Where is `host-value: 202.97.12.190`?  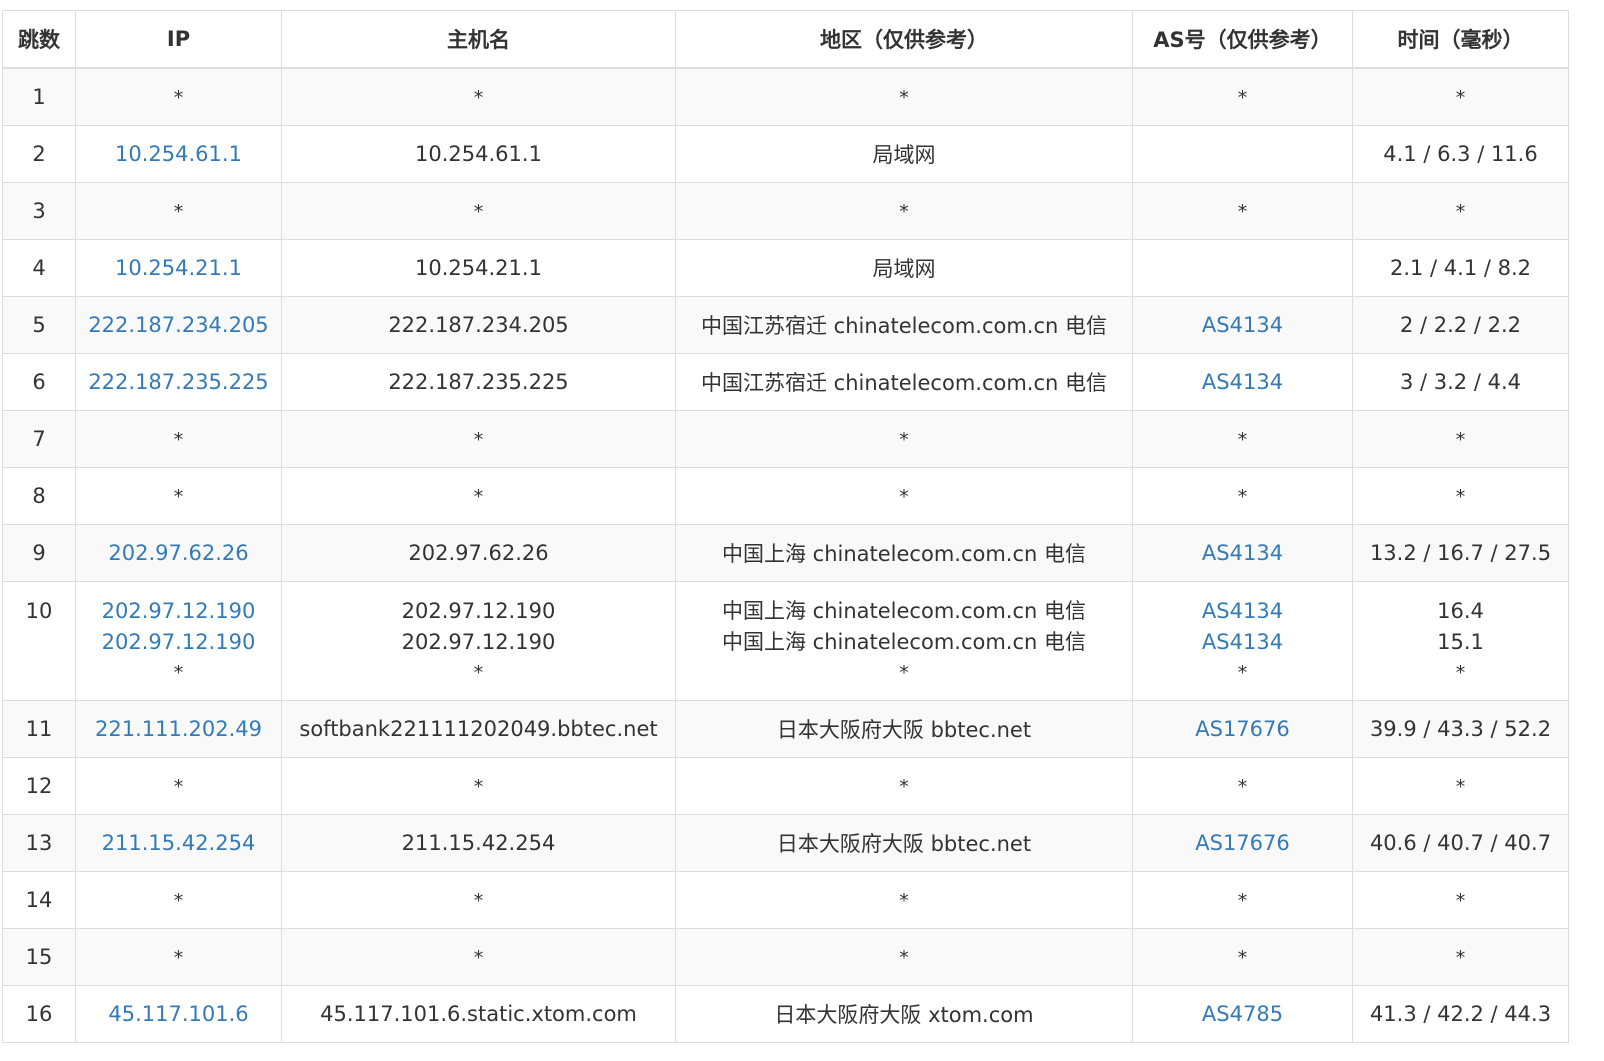
host-value: 202.97.12.190 is located at coordinates (478, 642).